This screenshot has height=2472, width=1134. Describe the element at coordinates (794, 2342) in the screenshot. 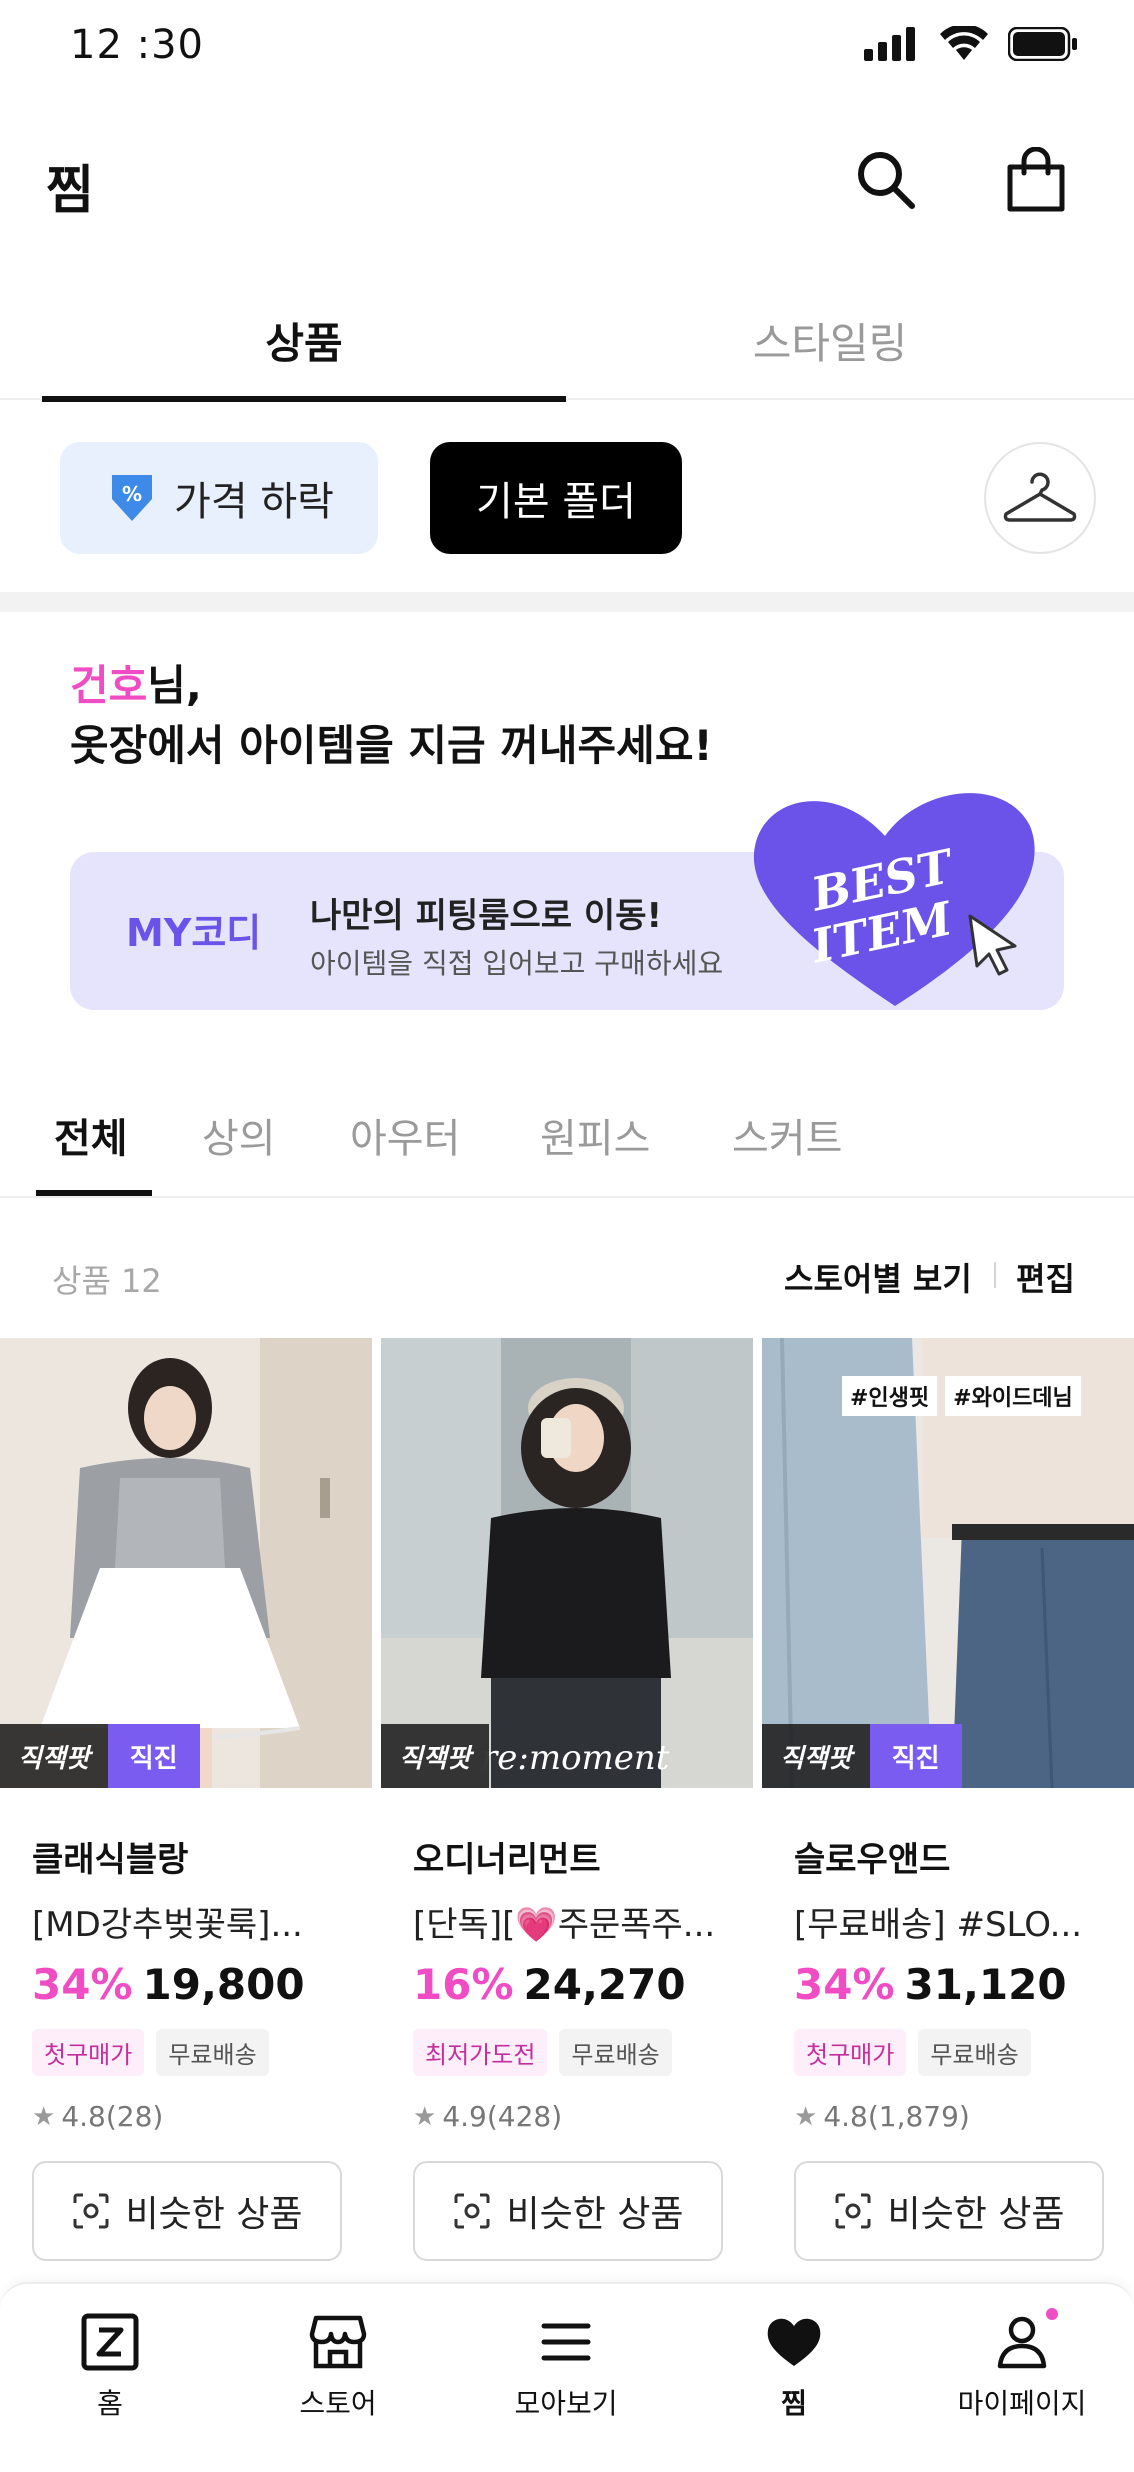

I see `heart-icon` at that location.